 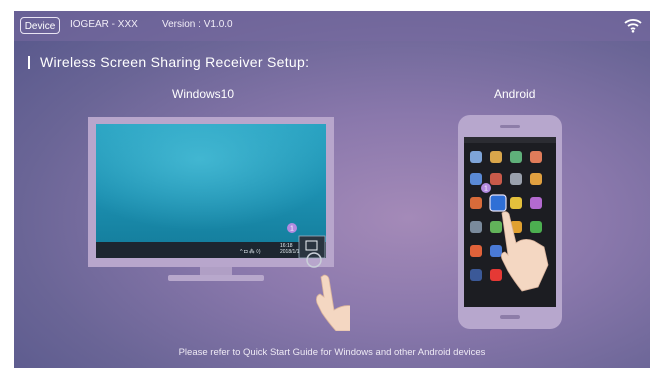 What do you see at coordinates (104, 24) in the screenshot?
I see `device-name: IOGEAR - XXX` at bounding box center [104, 24].